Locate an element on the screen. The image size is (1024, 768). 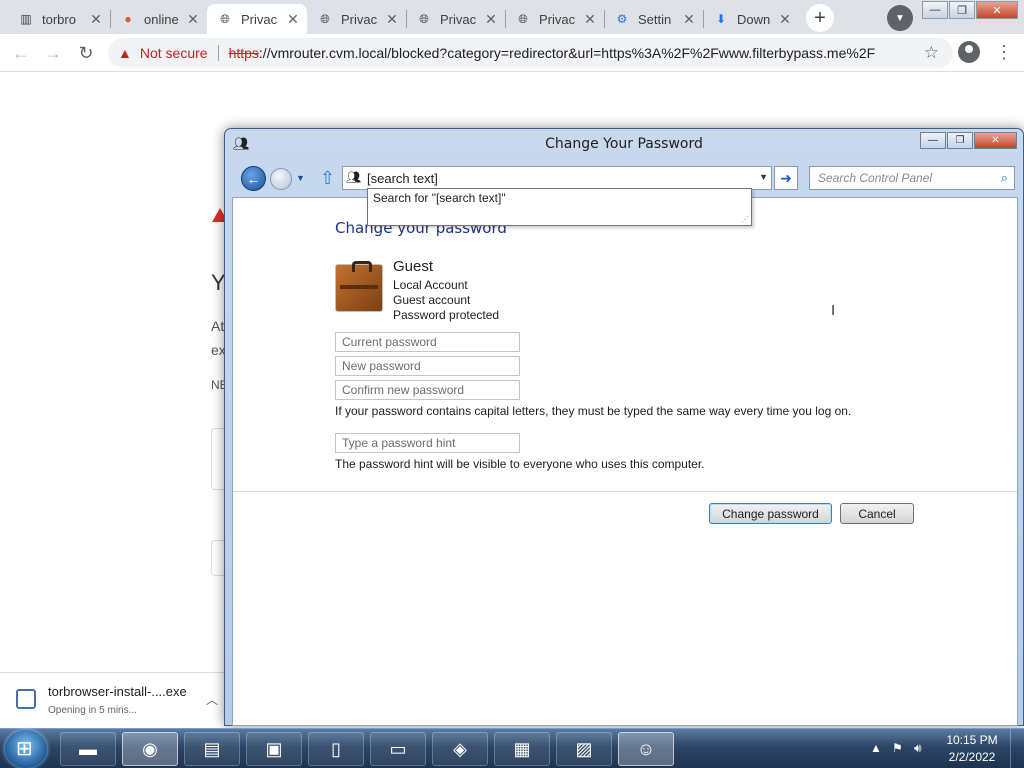
tab-search-icon: ▼ is located at coordinates (900, 18).